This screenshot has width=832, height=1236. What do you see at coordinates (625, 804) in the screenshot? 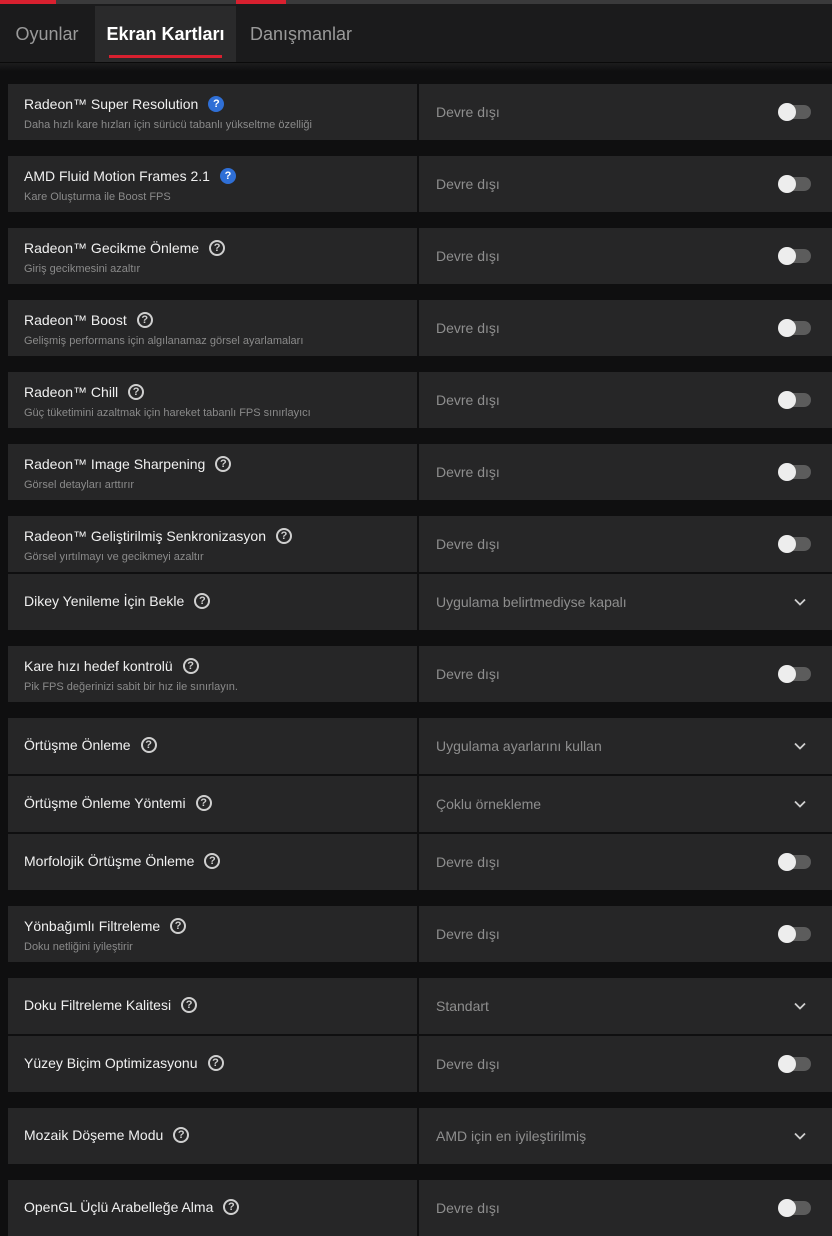
I see `setting-dropdown: Çoklu örnekleme` at bounding box center [625, 804].